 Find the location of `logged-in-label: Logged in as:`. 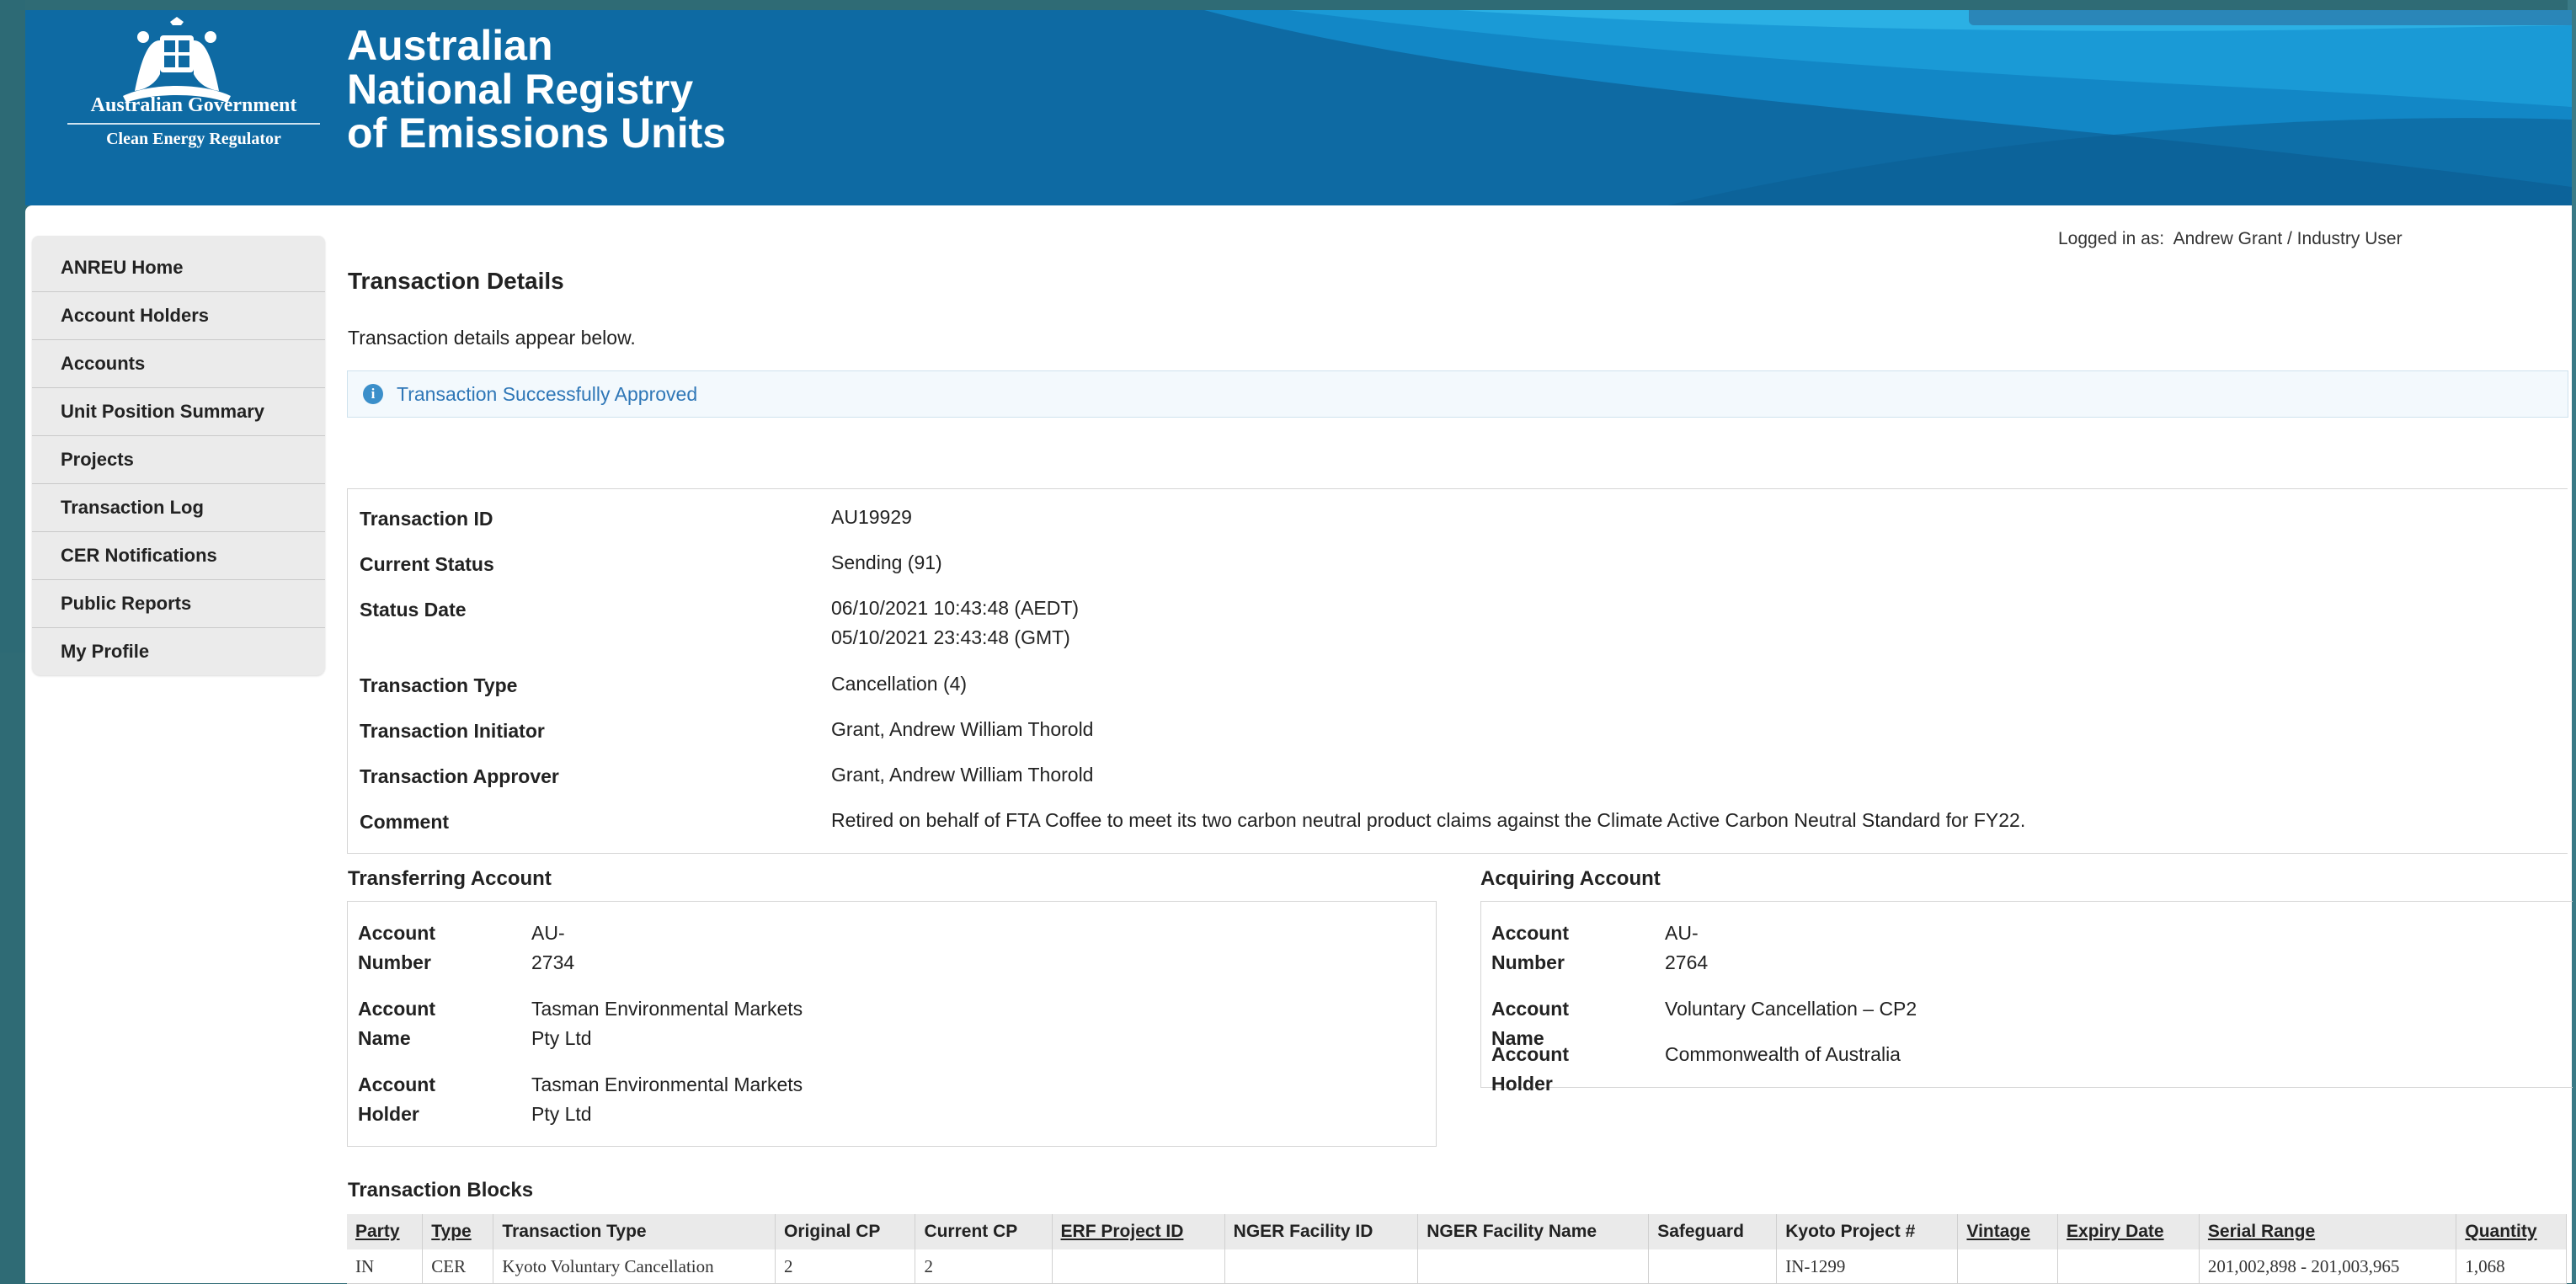

logged-in-label: Logged in as: is located at coordinates (2111, 238).